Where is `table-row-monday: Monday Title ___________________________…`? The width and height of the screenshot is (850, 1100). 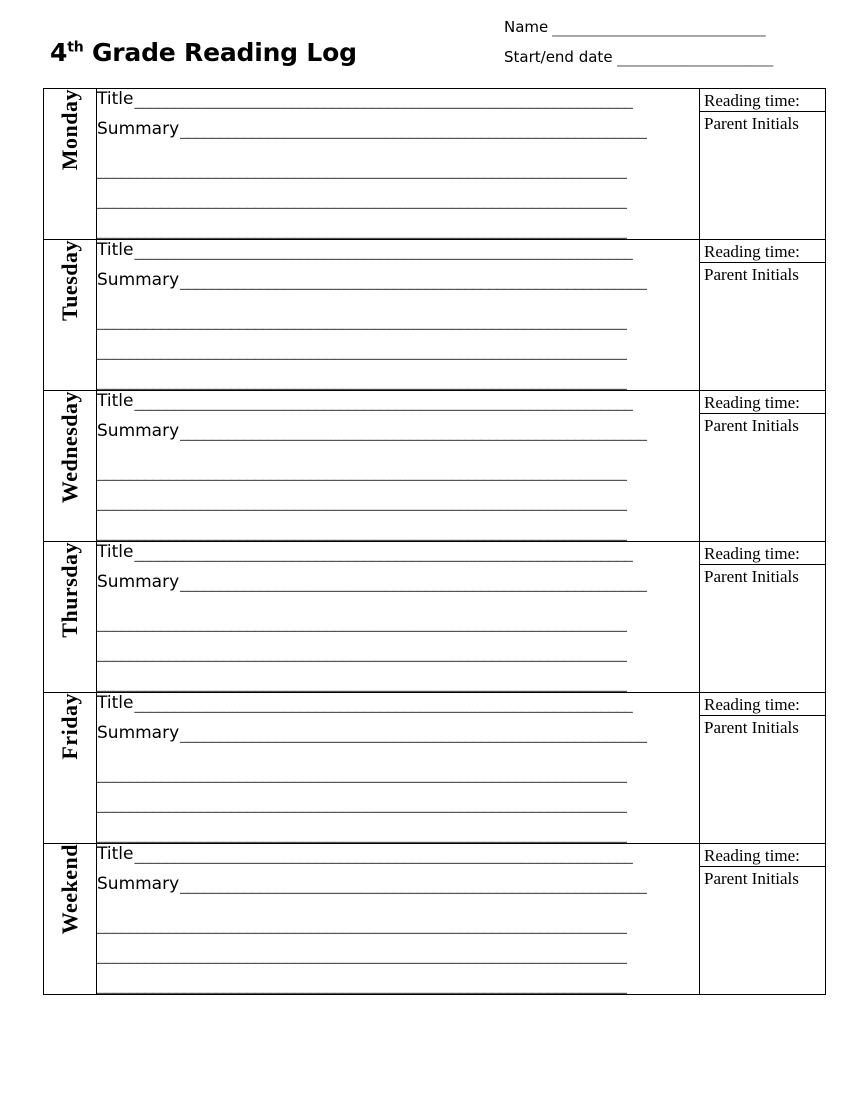 table-row-monday: Monday Title ___________________________… is located at coordinates (434, 164).